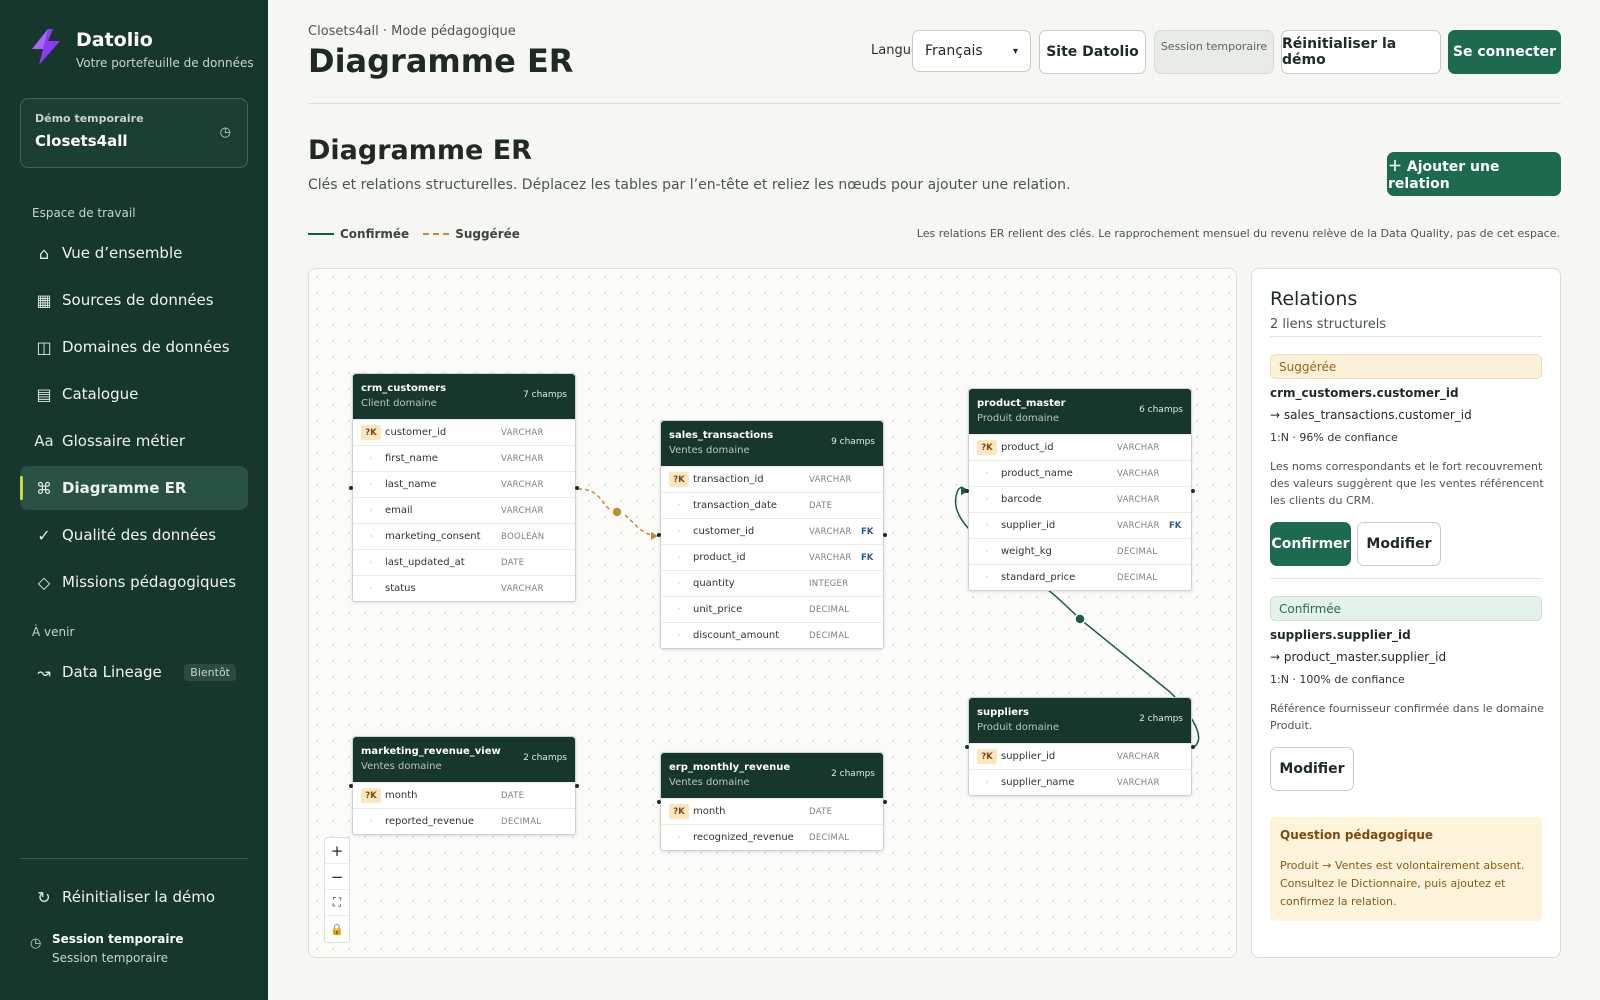 This screenshot has width=1600, height=1000. I want to click on sidebar-item-data-sources: ▦ Sources de données, so click(134, 300).